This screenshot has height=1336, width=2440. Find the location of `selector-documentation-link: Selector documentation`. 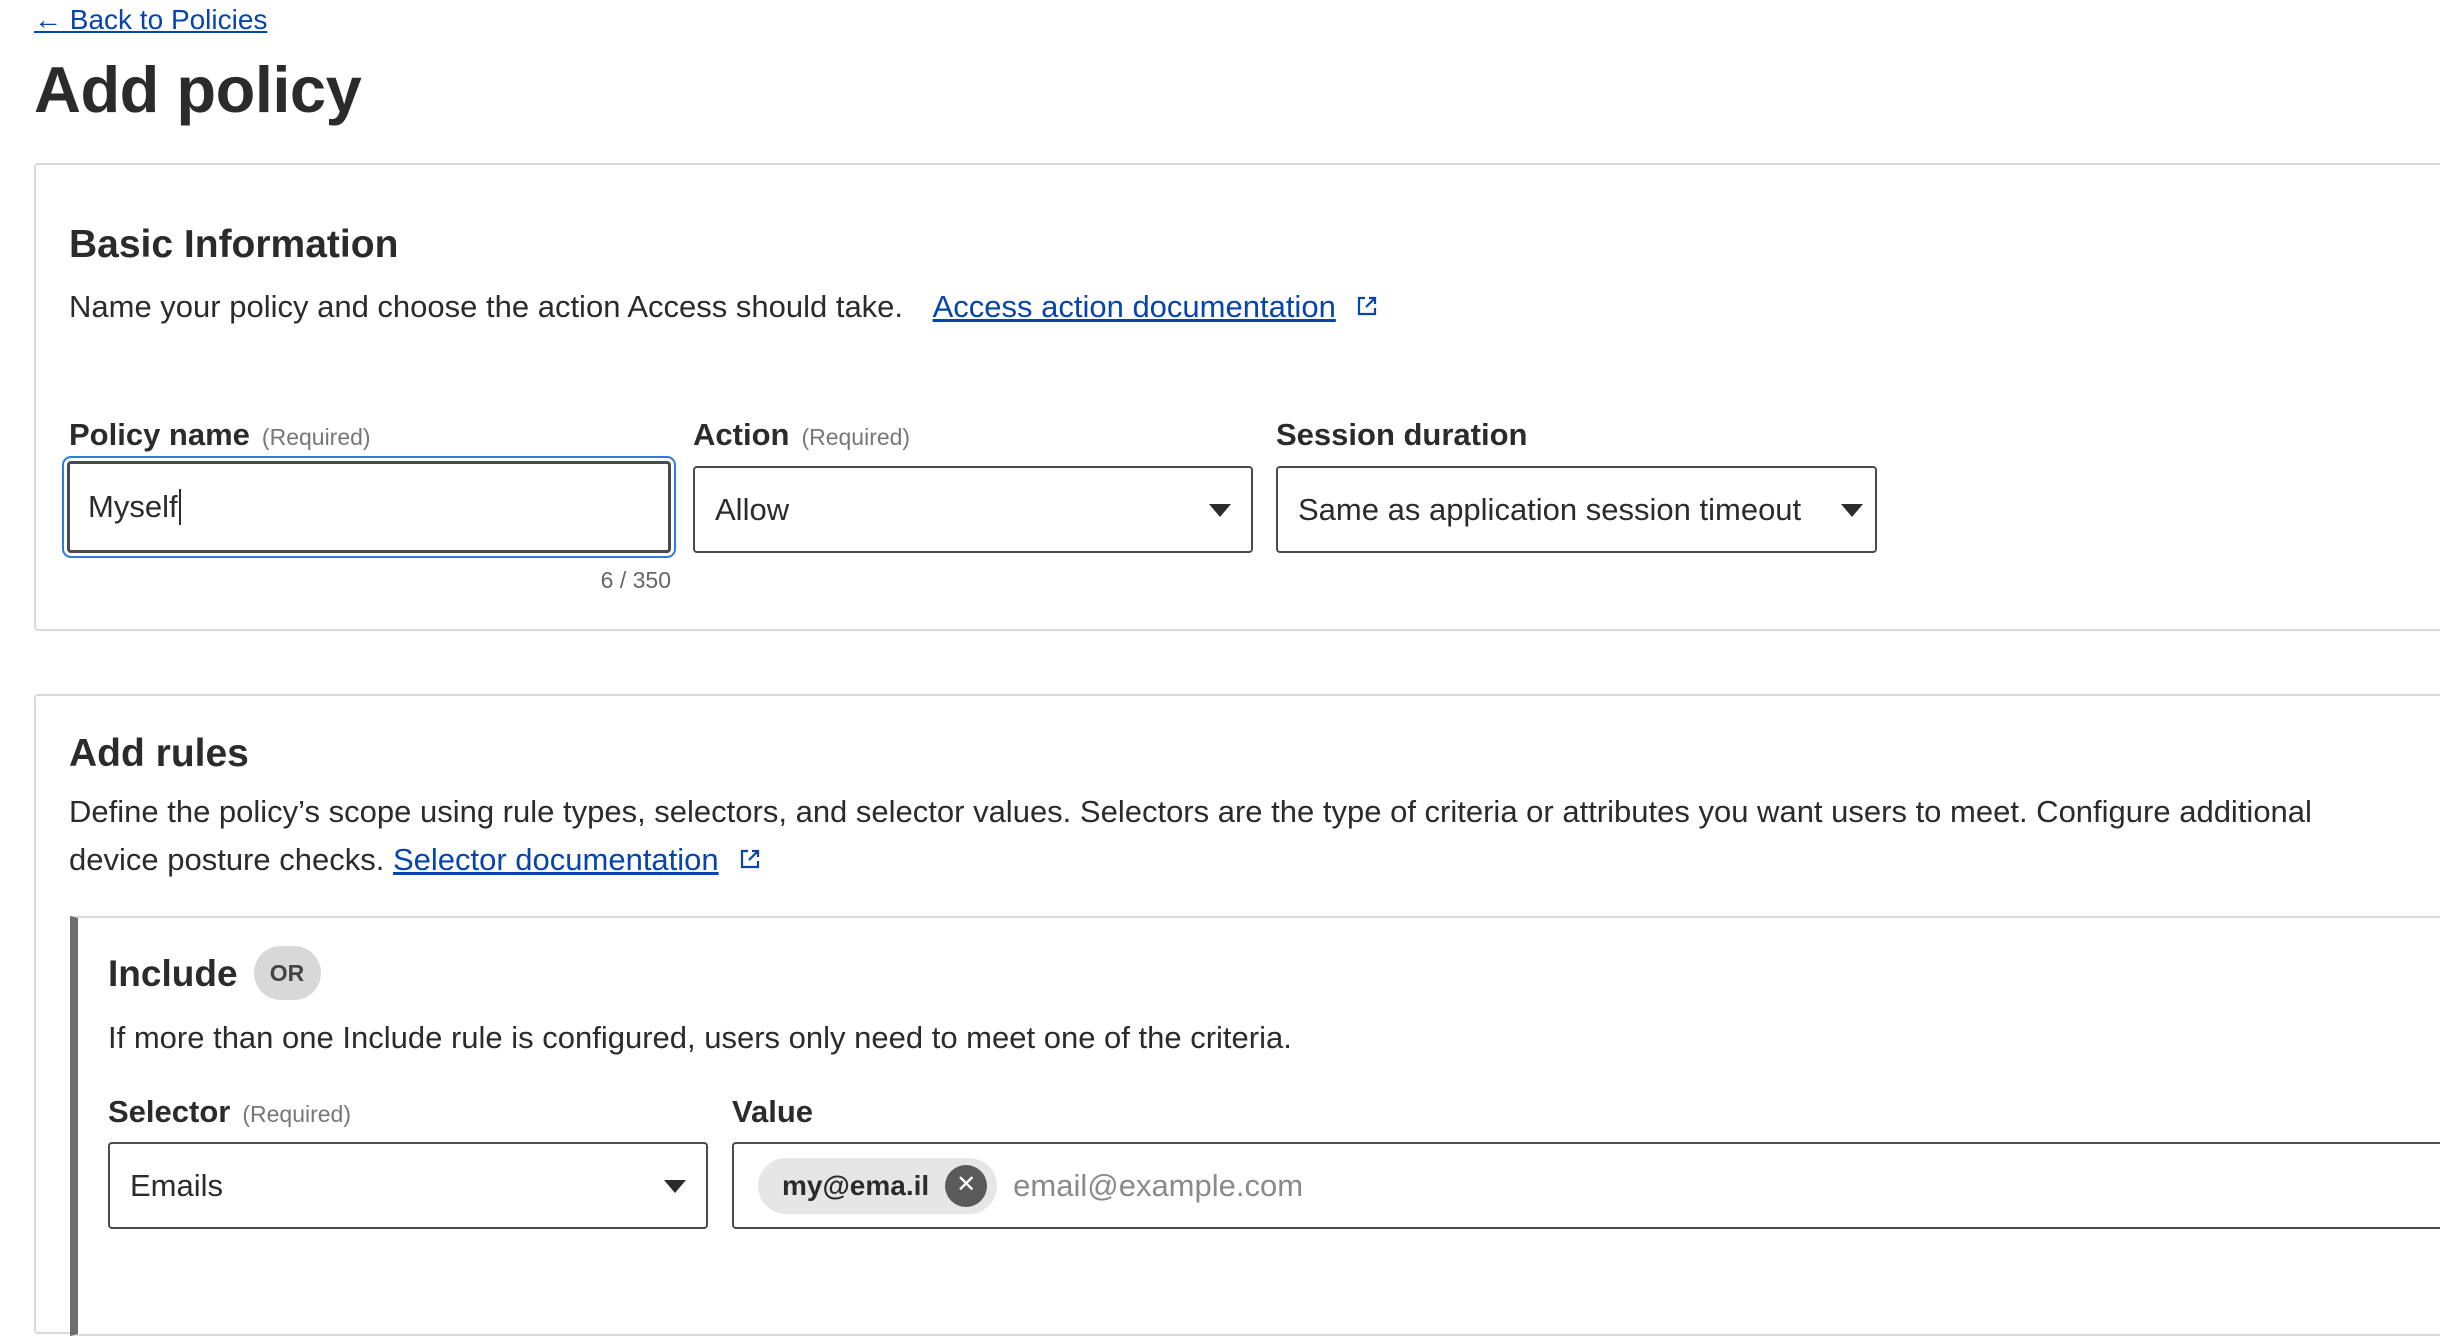

selector-documentation-link: Selector documentation is located at coordinates (556, 859).